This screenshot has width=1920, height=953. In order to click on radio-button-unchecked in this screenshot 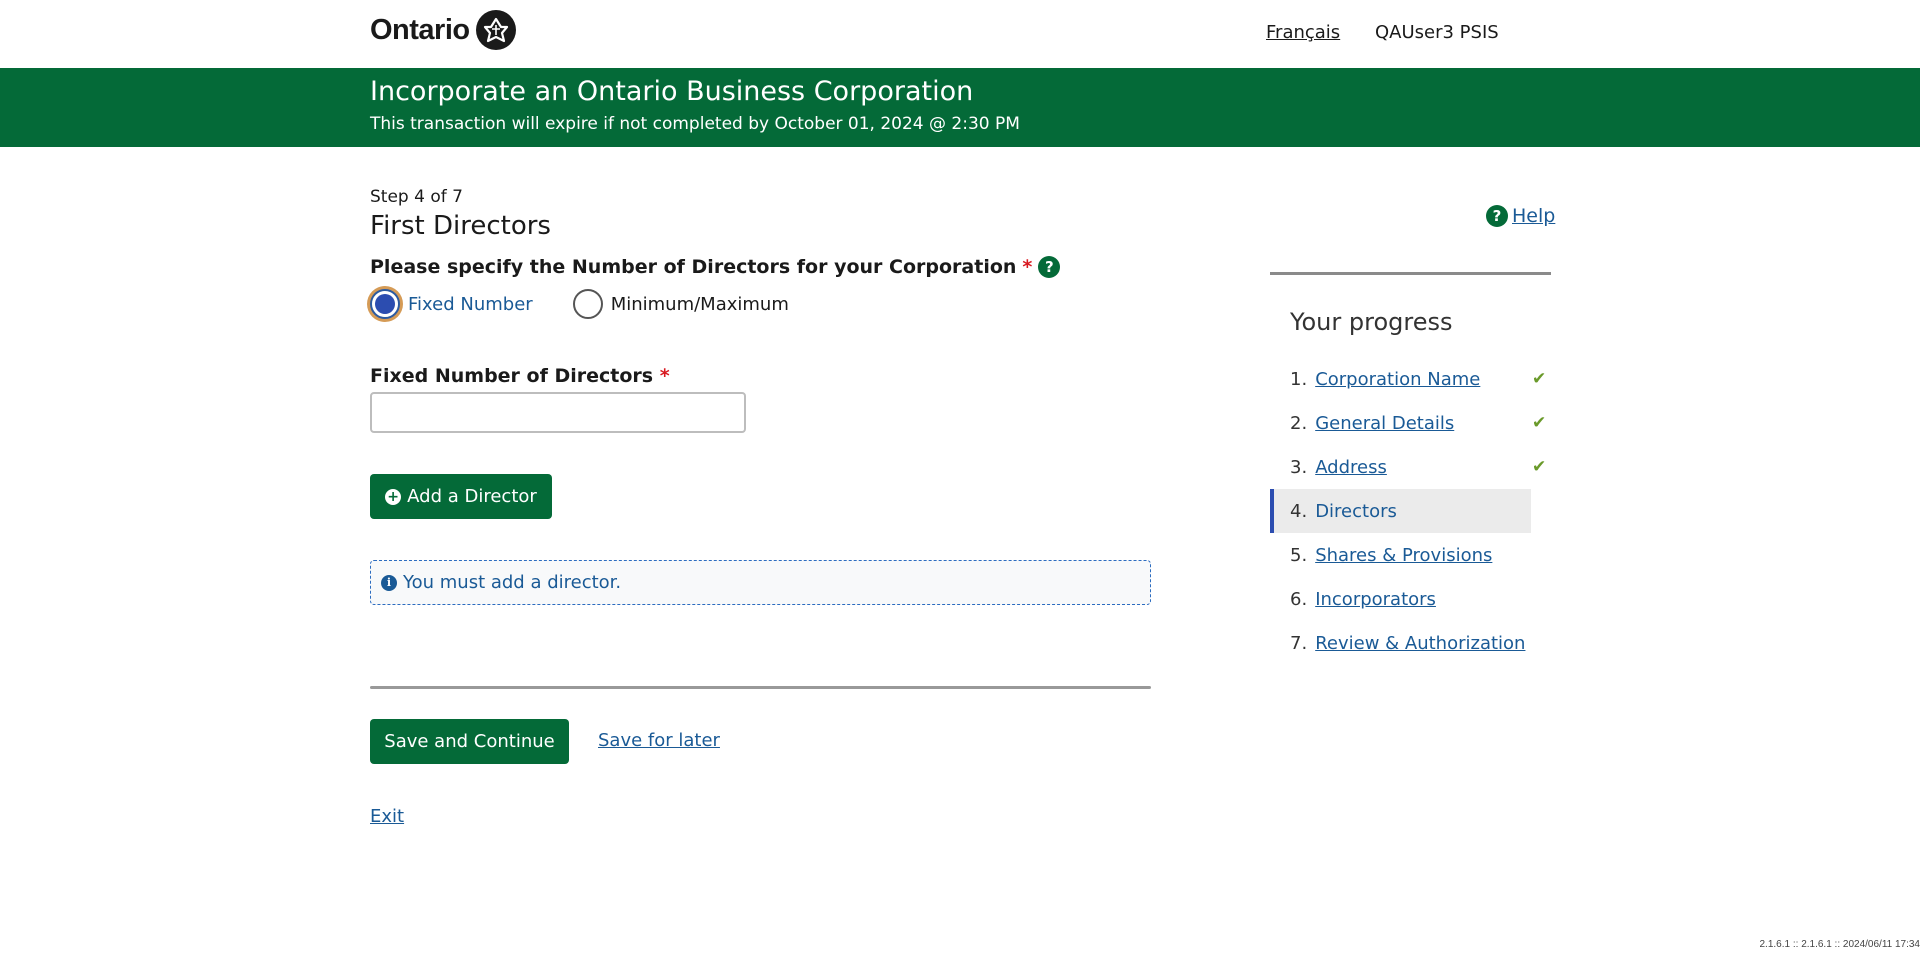, I will do `click(587, 304)`.